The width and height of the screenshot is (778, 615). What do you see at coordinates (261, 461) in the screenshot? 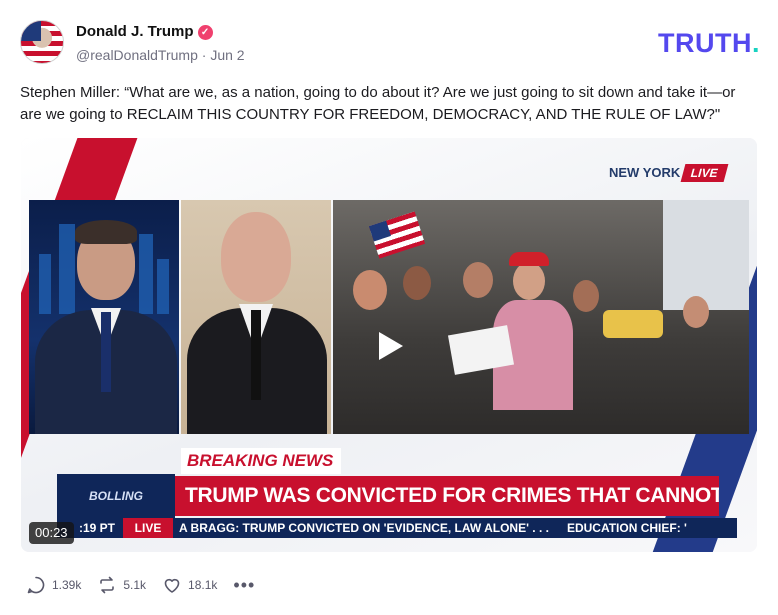
I see `breaking-news-label: BREAKING NEWS` at bounding box center [261, 461].